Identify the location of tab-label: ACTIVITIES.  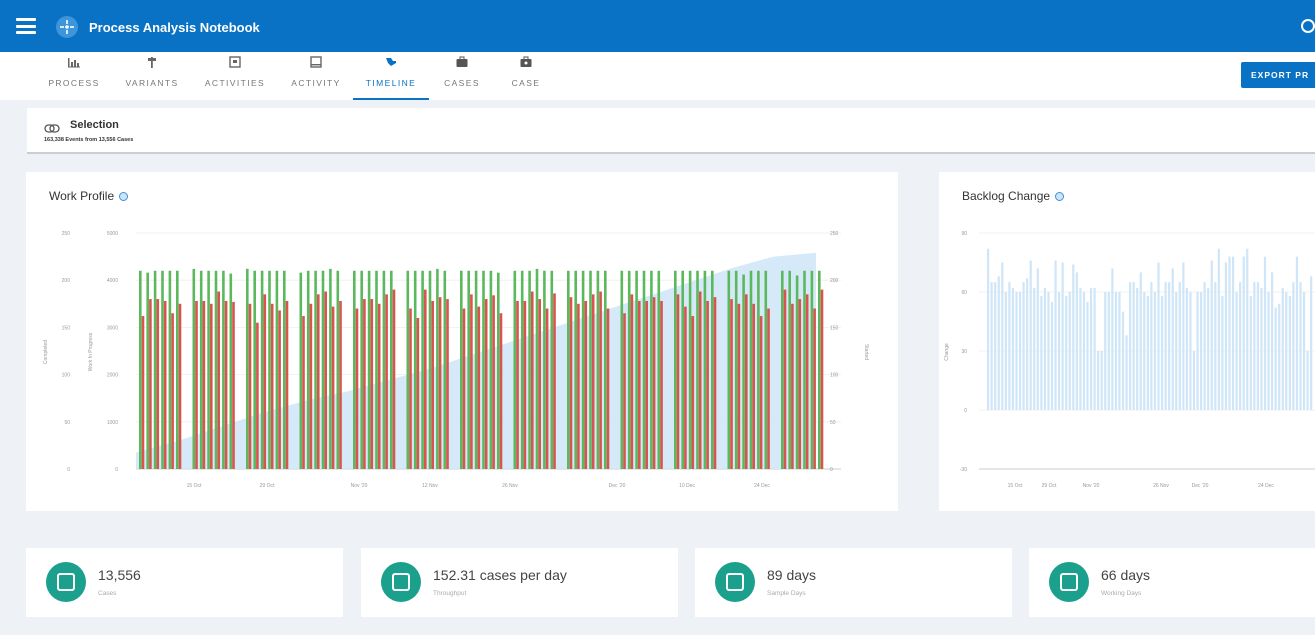
(235, 83).